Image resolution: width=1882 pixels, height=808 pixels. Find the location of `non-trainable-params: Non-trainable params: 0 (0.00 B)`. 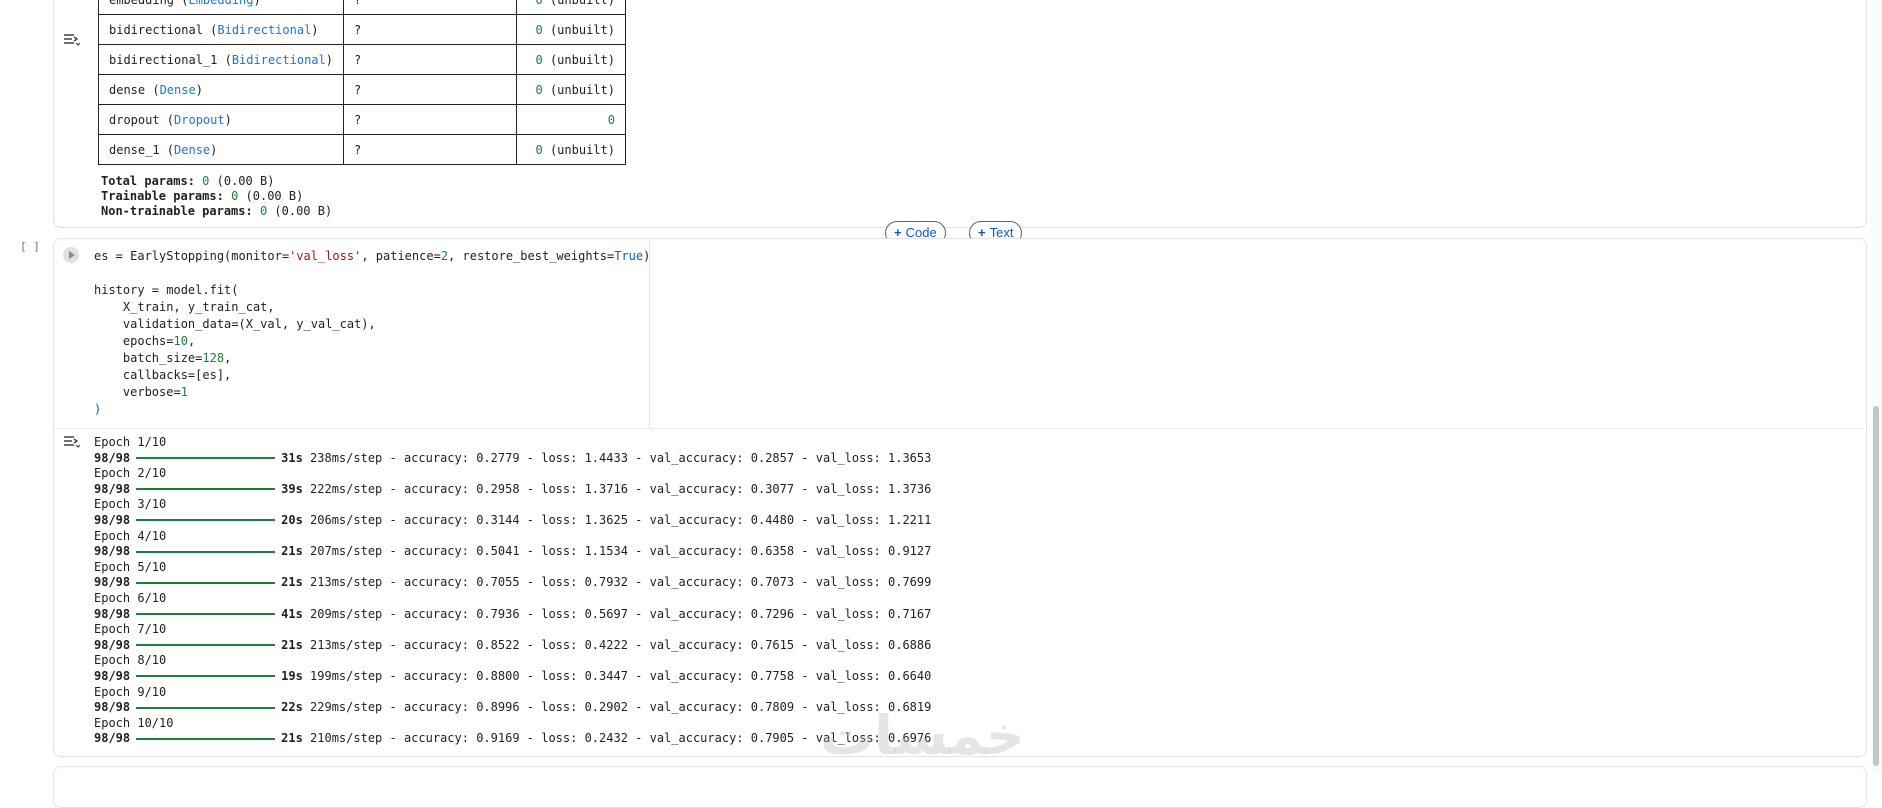

non-trainable-params: Non-trainable params: 0 (0.00 B) is located at coordinates (217, 211).